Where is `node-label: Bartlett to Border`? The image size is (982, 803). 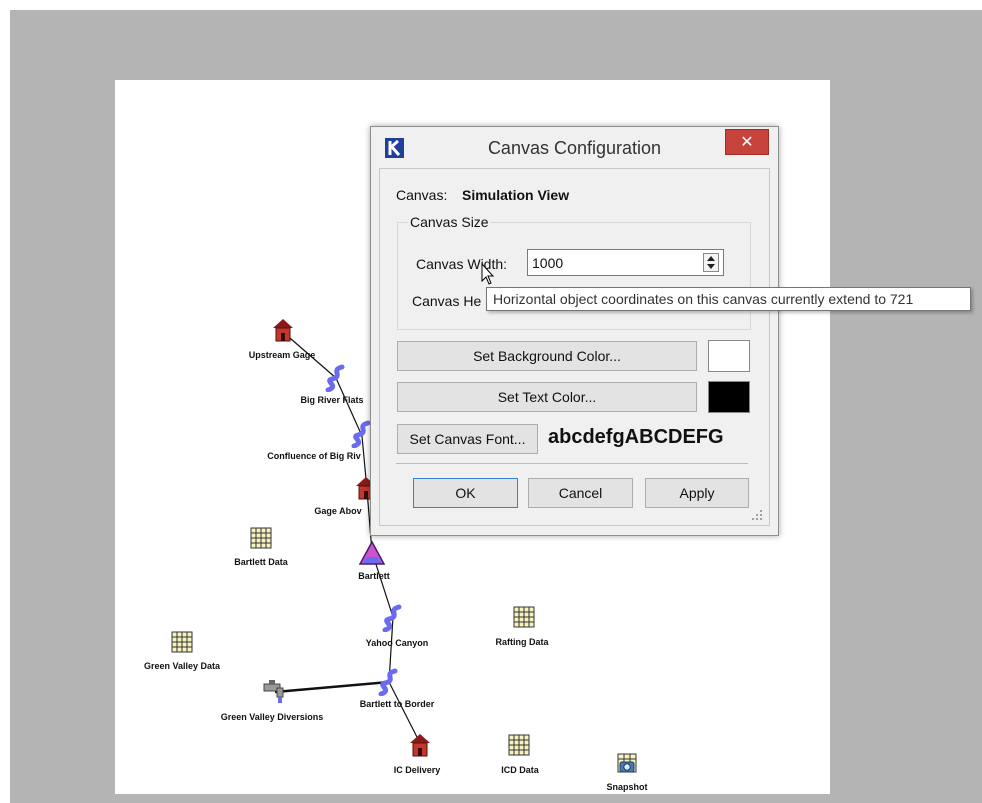 node-label: Bartlett to Border is located at coordinates (397, 704).